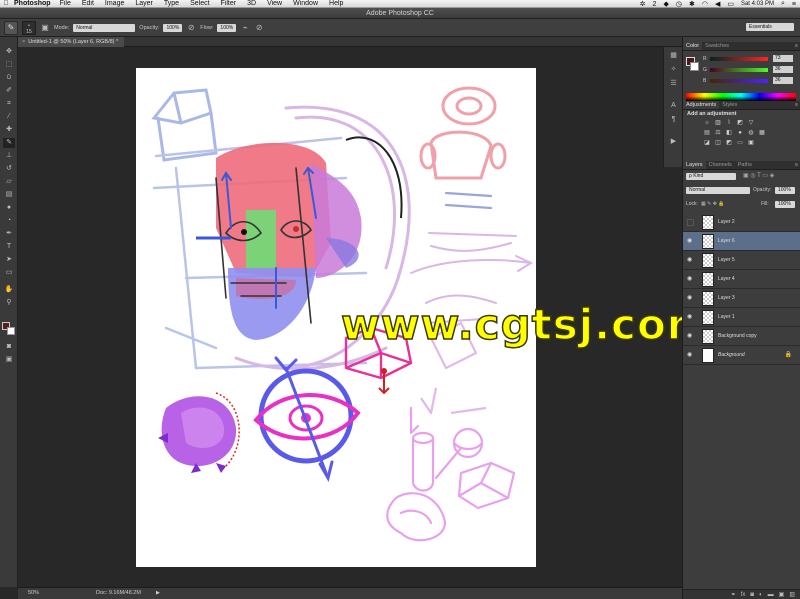 This screenshot has width=800, height=599. I want to click on layer-row-background: ◉ Background 🔒, so click(741, 355).